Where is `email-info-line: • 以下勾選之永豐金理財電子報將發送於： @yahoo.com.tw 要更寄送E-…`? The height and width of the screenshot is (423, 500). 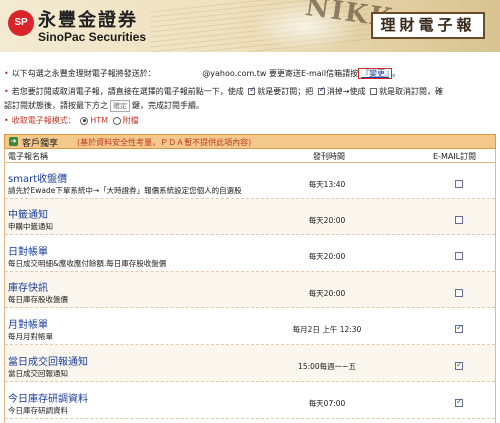
email-info-line: • 以下勾選之永豐金理財電子報將發送於： @yahoo.com.tw 要更寄送E-… is located at coordinates (202, 73).